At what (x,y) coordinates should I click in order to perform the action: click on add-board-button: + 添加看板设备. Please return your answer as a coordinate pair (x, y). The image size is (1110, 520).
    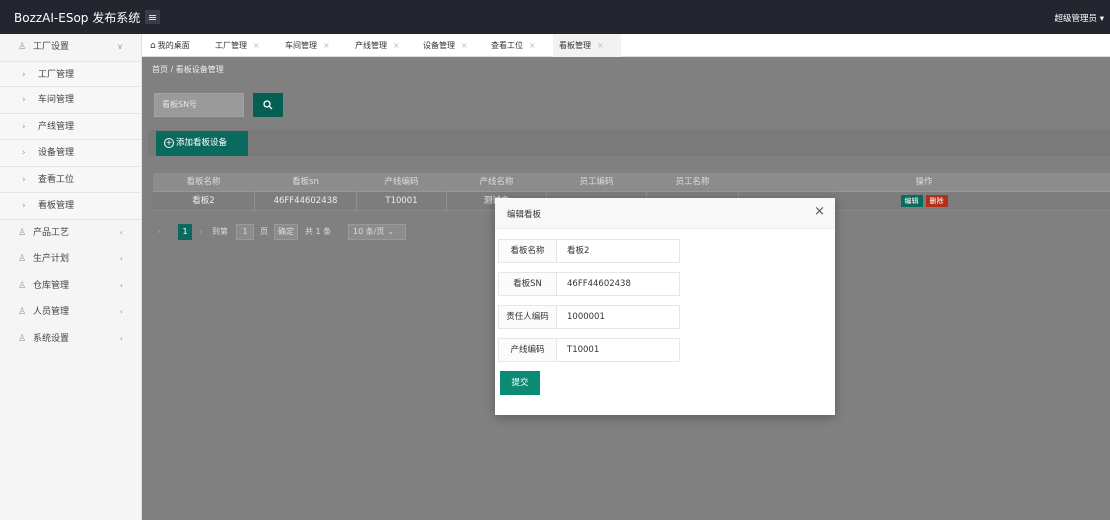
    Looking at the image, I should click on (202, 143).